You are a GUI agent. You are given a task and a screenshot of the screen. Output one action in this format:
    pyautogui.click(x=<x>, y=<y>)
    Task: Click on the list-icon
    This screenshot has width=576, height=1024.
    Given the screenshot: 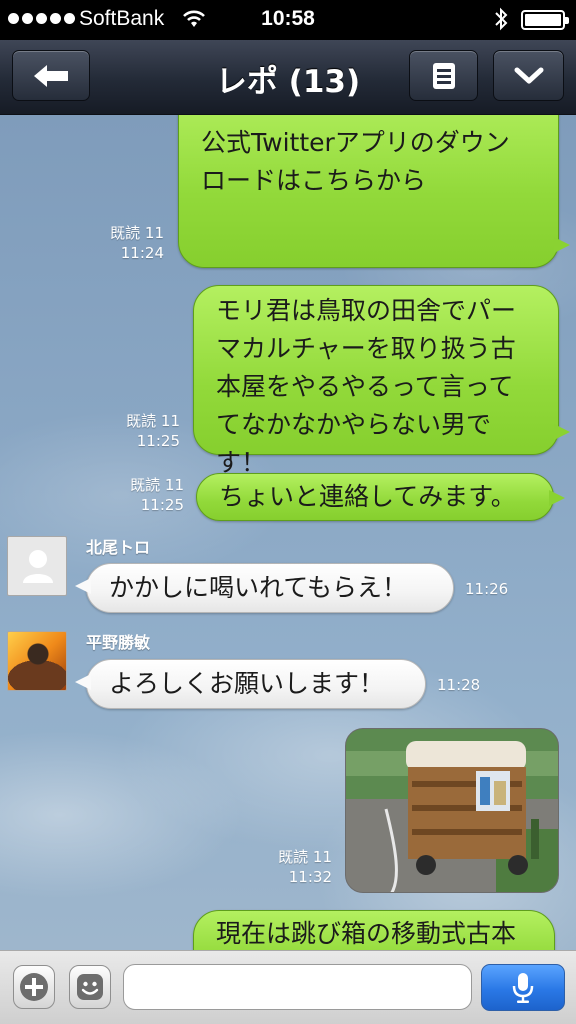 What is the action you would take?
    pyautogui.click(x=443, y=75)
    